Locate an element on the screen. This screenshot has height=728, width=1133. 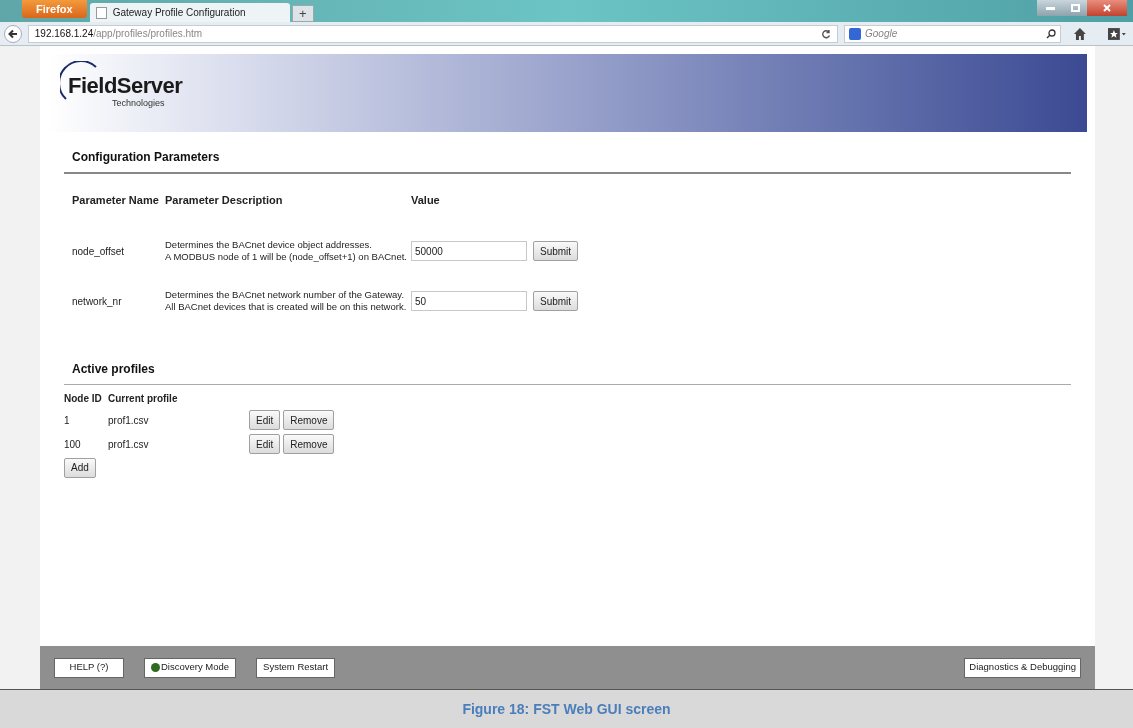
node-id: 1 is located at coordinates (67, 420).